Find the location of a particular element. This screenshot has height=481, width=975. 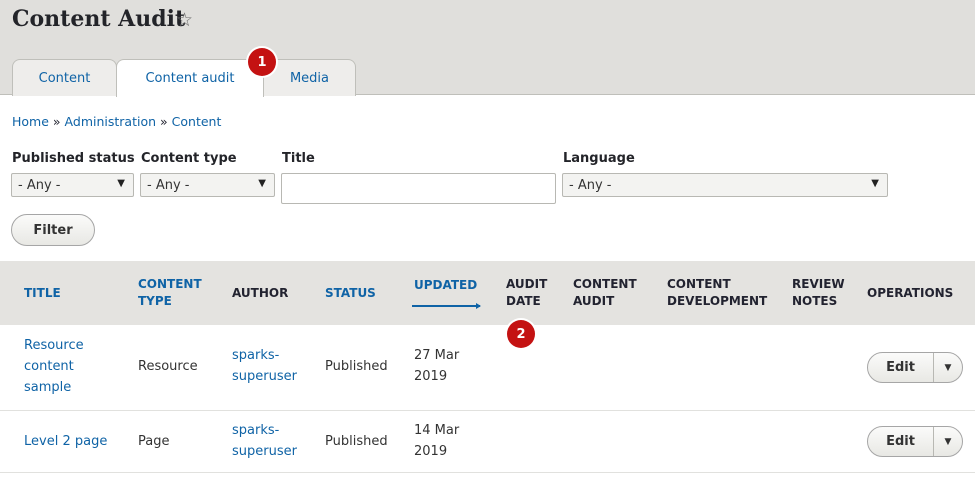

filter-button: Filter is located at coordinates (53, 230).